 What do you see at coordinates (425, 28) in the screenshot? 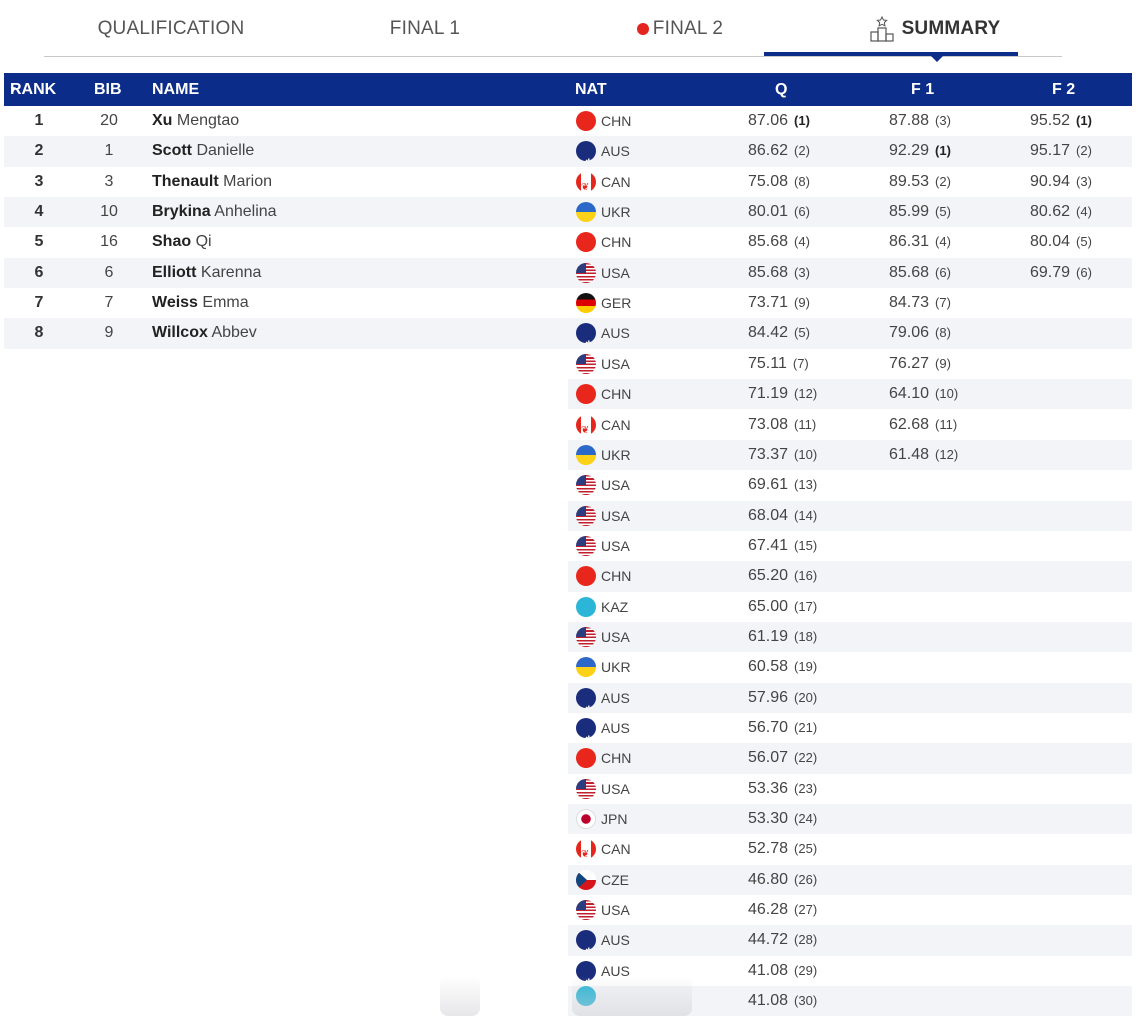
I see `tab-final-1: FINAL 1` at bounding box center [425, 28].